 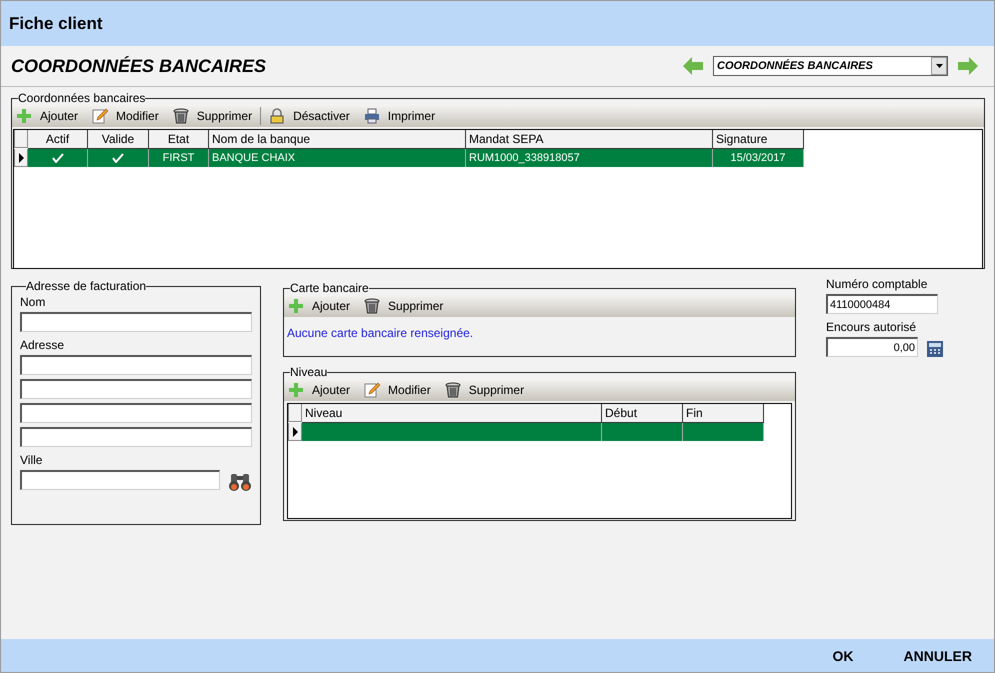 I want to click on column-header: Valide, so click(x=118, y=139).